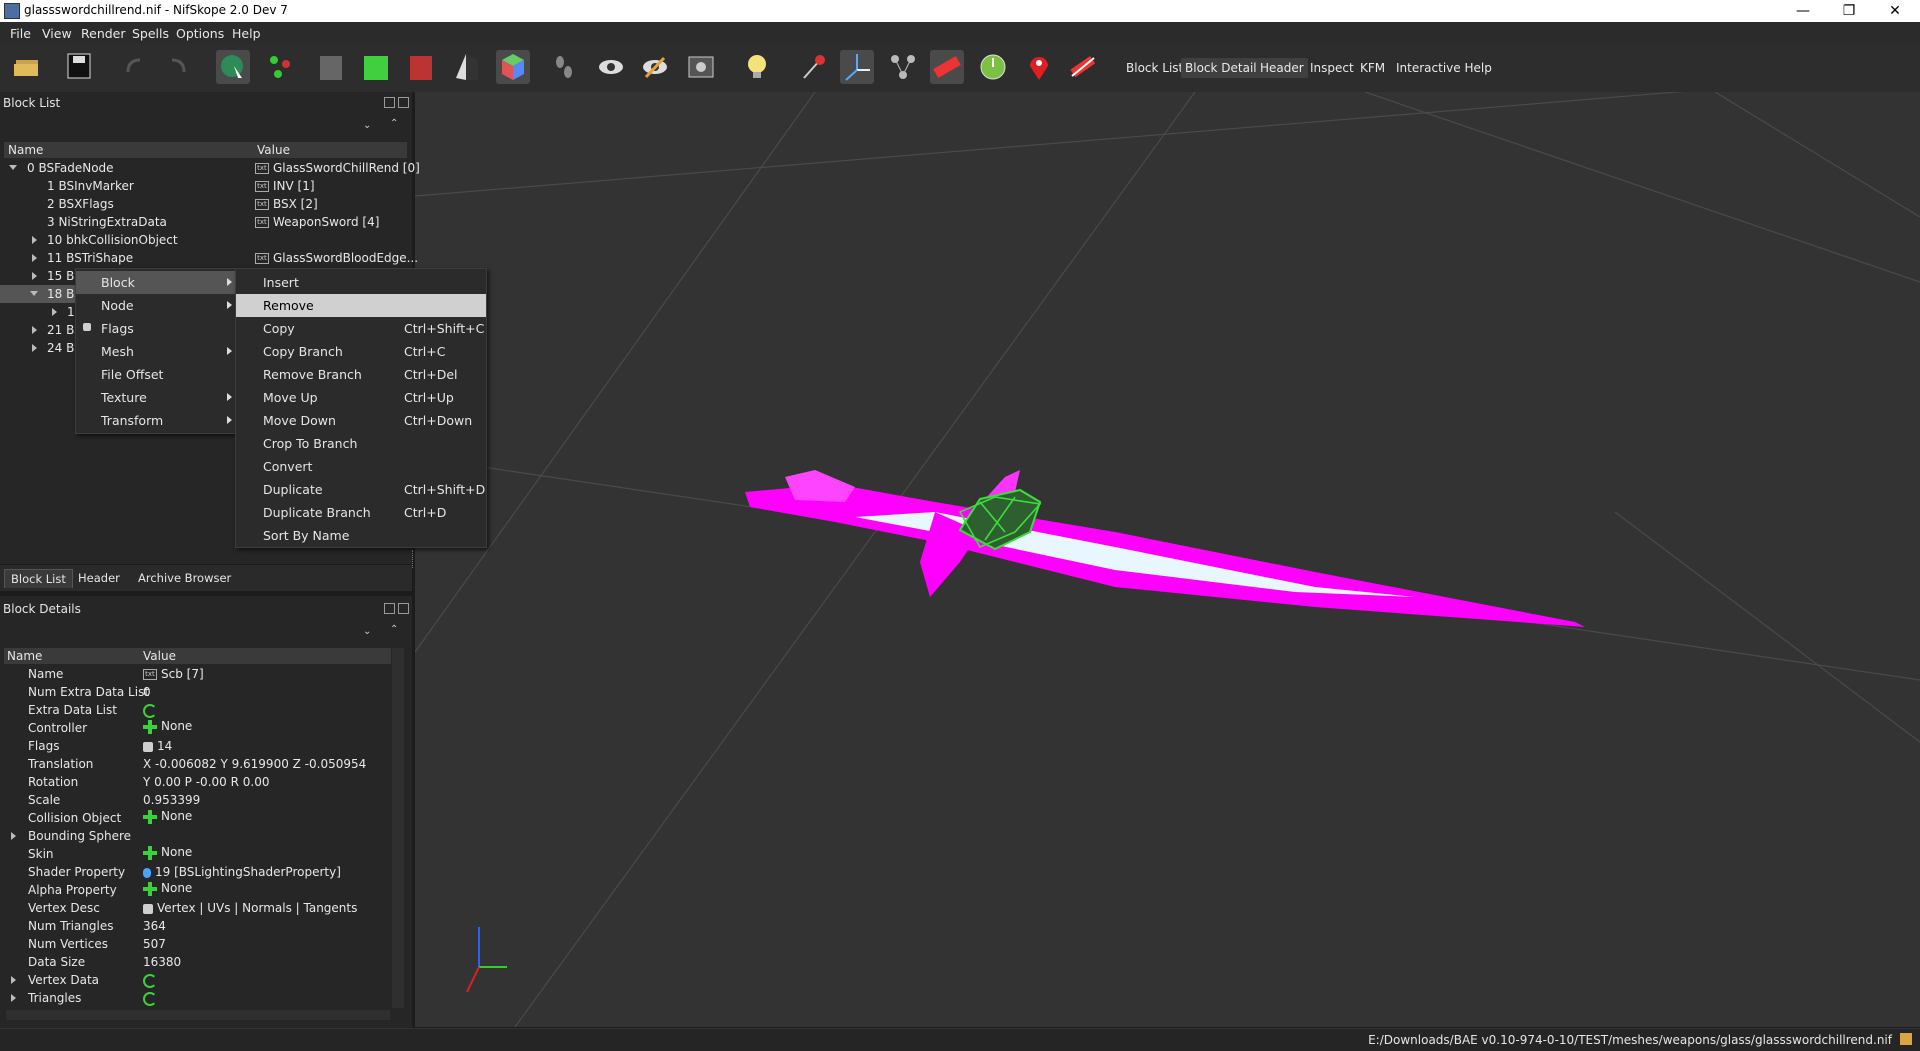  What do you see at coordinates (184, 578) in the screenshot?
I see `tab-archive-browser: Archive Browser` at bounding box center [184, 578].